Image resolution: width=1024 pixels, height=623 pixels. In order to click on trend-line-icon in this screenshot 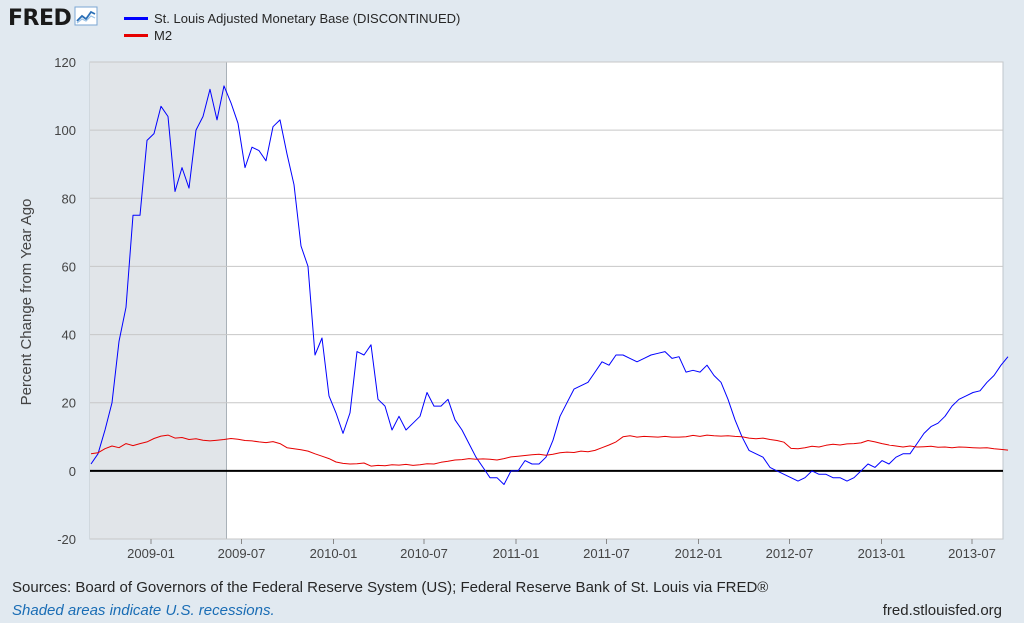, I will do `click(86, 18)`.